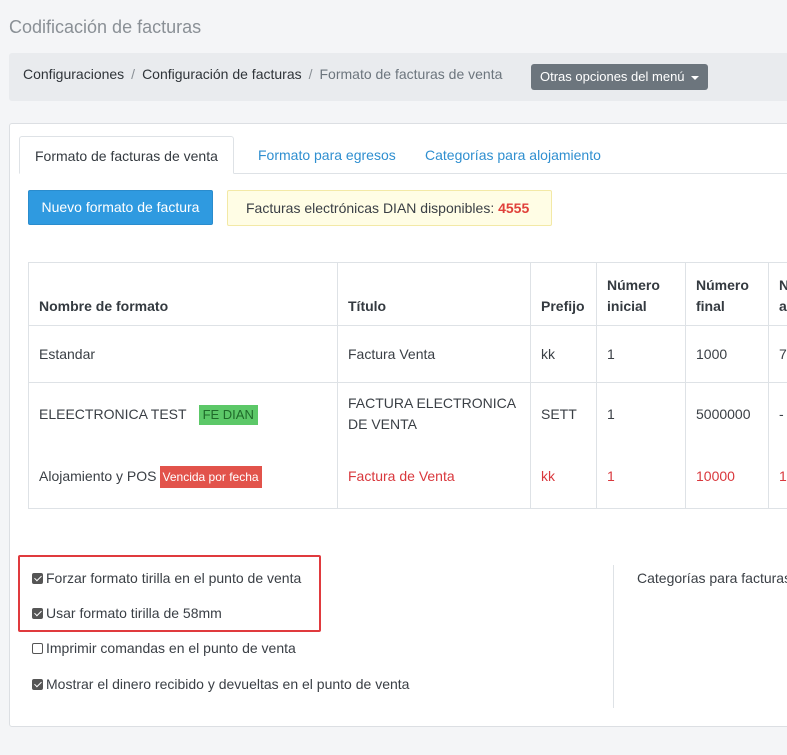 Image resolution: width=787 pixels, height=755 pixels. I want to click on tirilla-58mm-option: Usar formato tirilla de 58mm, so click(127, 613).